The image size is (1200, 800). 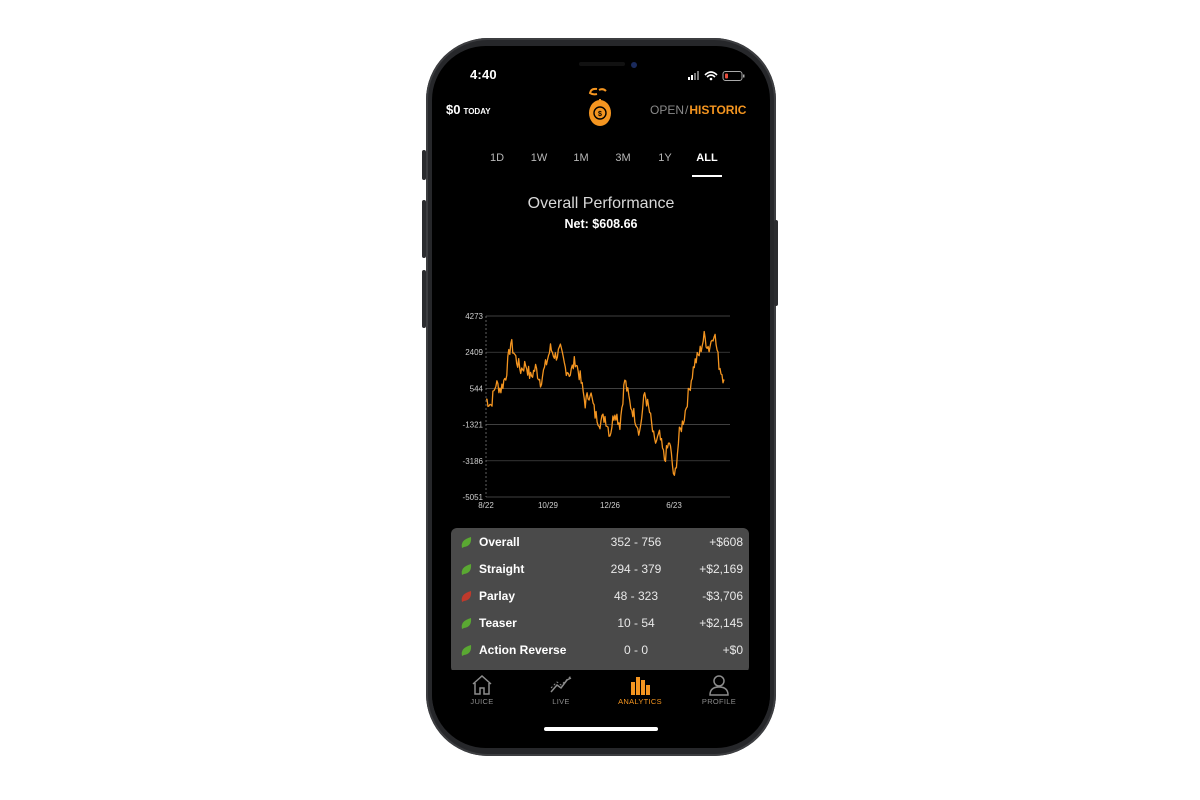 I want to click on stat-label: Straight, so click(x=502, y=569).